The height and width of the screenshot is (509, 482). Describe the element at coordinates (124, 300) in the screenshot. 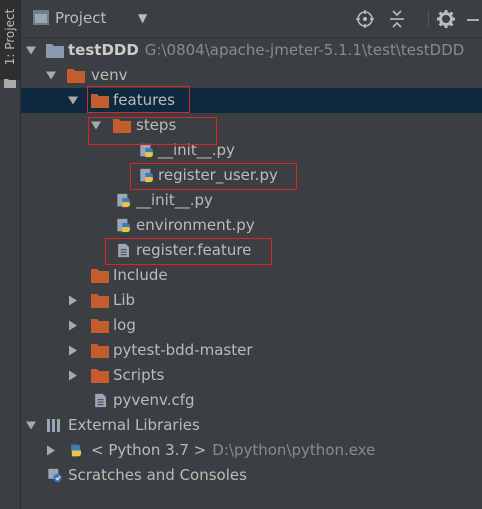

I see `node-label: Lib` at that location.